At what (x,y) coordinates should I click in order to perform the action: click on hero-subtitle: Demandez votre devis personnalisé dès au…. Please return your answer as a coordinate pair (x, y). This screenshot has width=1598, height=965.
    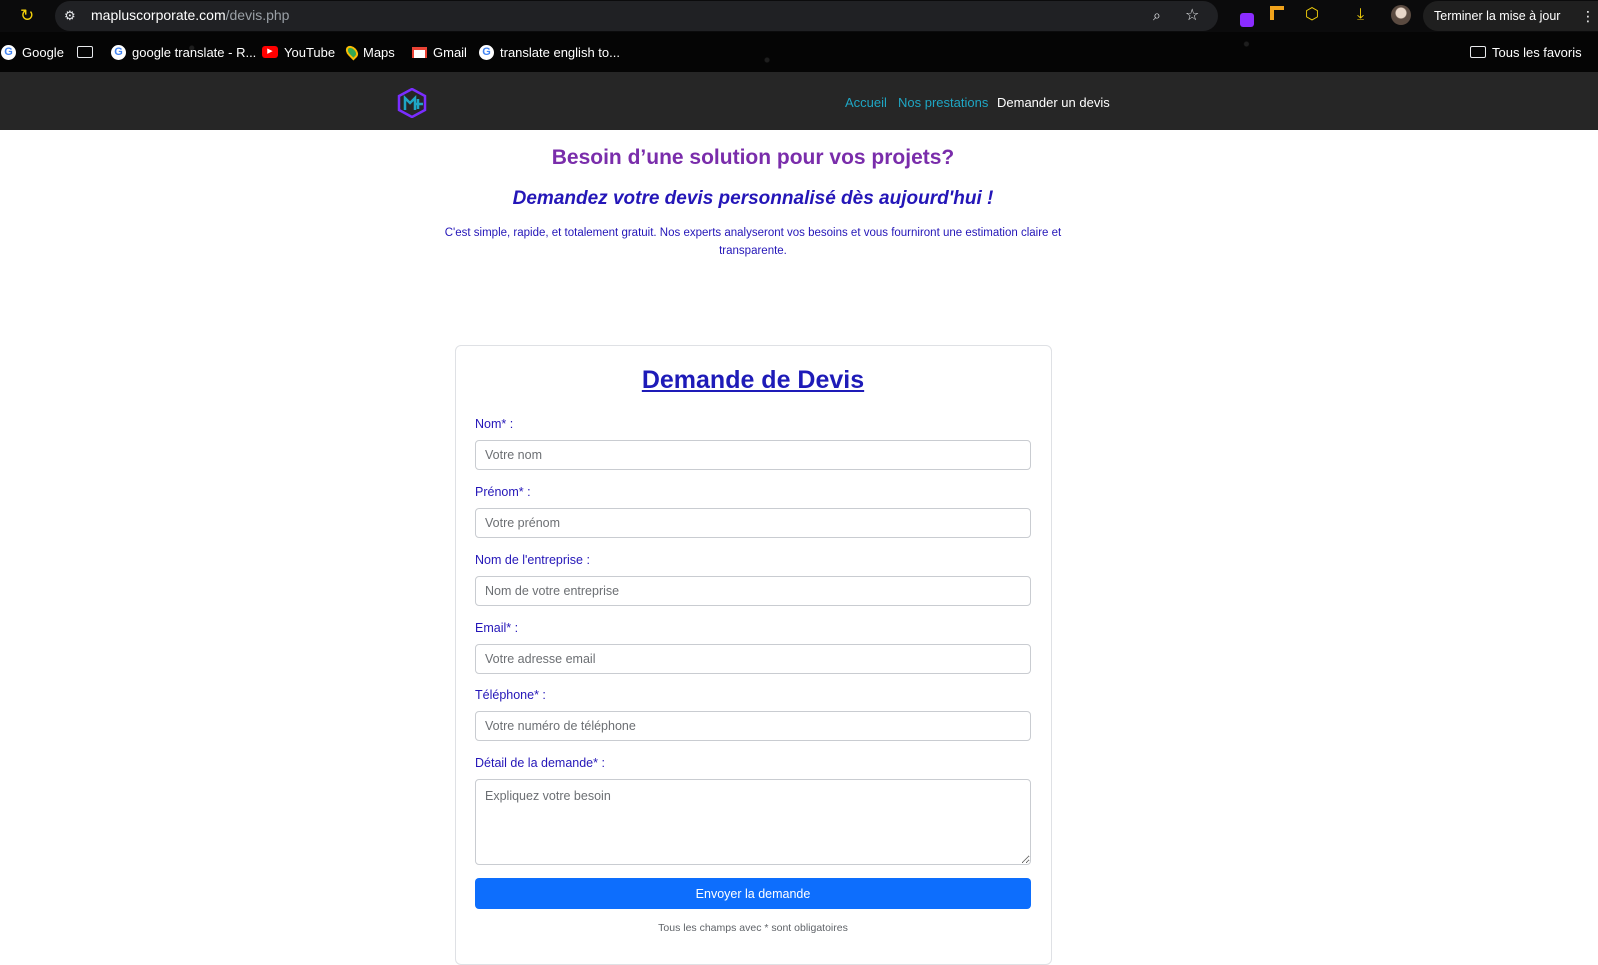
    Looking at the image, I should click on (753, 198).